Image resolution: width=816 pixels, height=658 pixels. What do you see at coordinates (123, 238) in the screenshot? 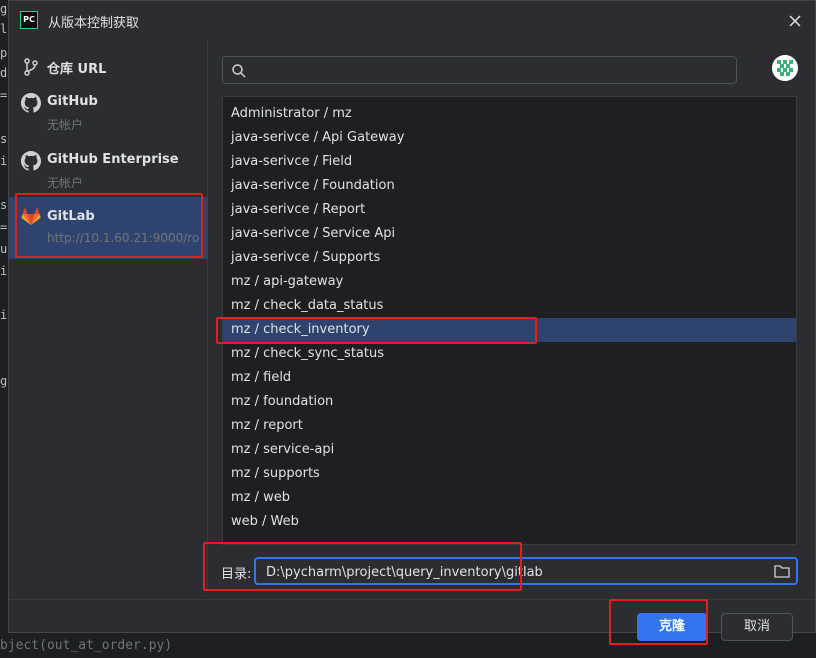
I see `sidebar-item-sub: http://10.1.60.21:9000/roo` at bounding box center [123, 238].